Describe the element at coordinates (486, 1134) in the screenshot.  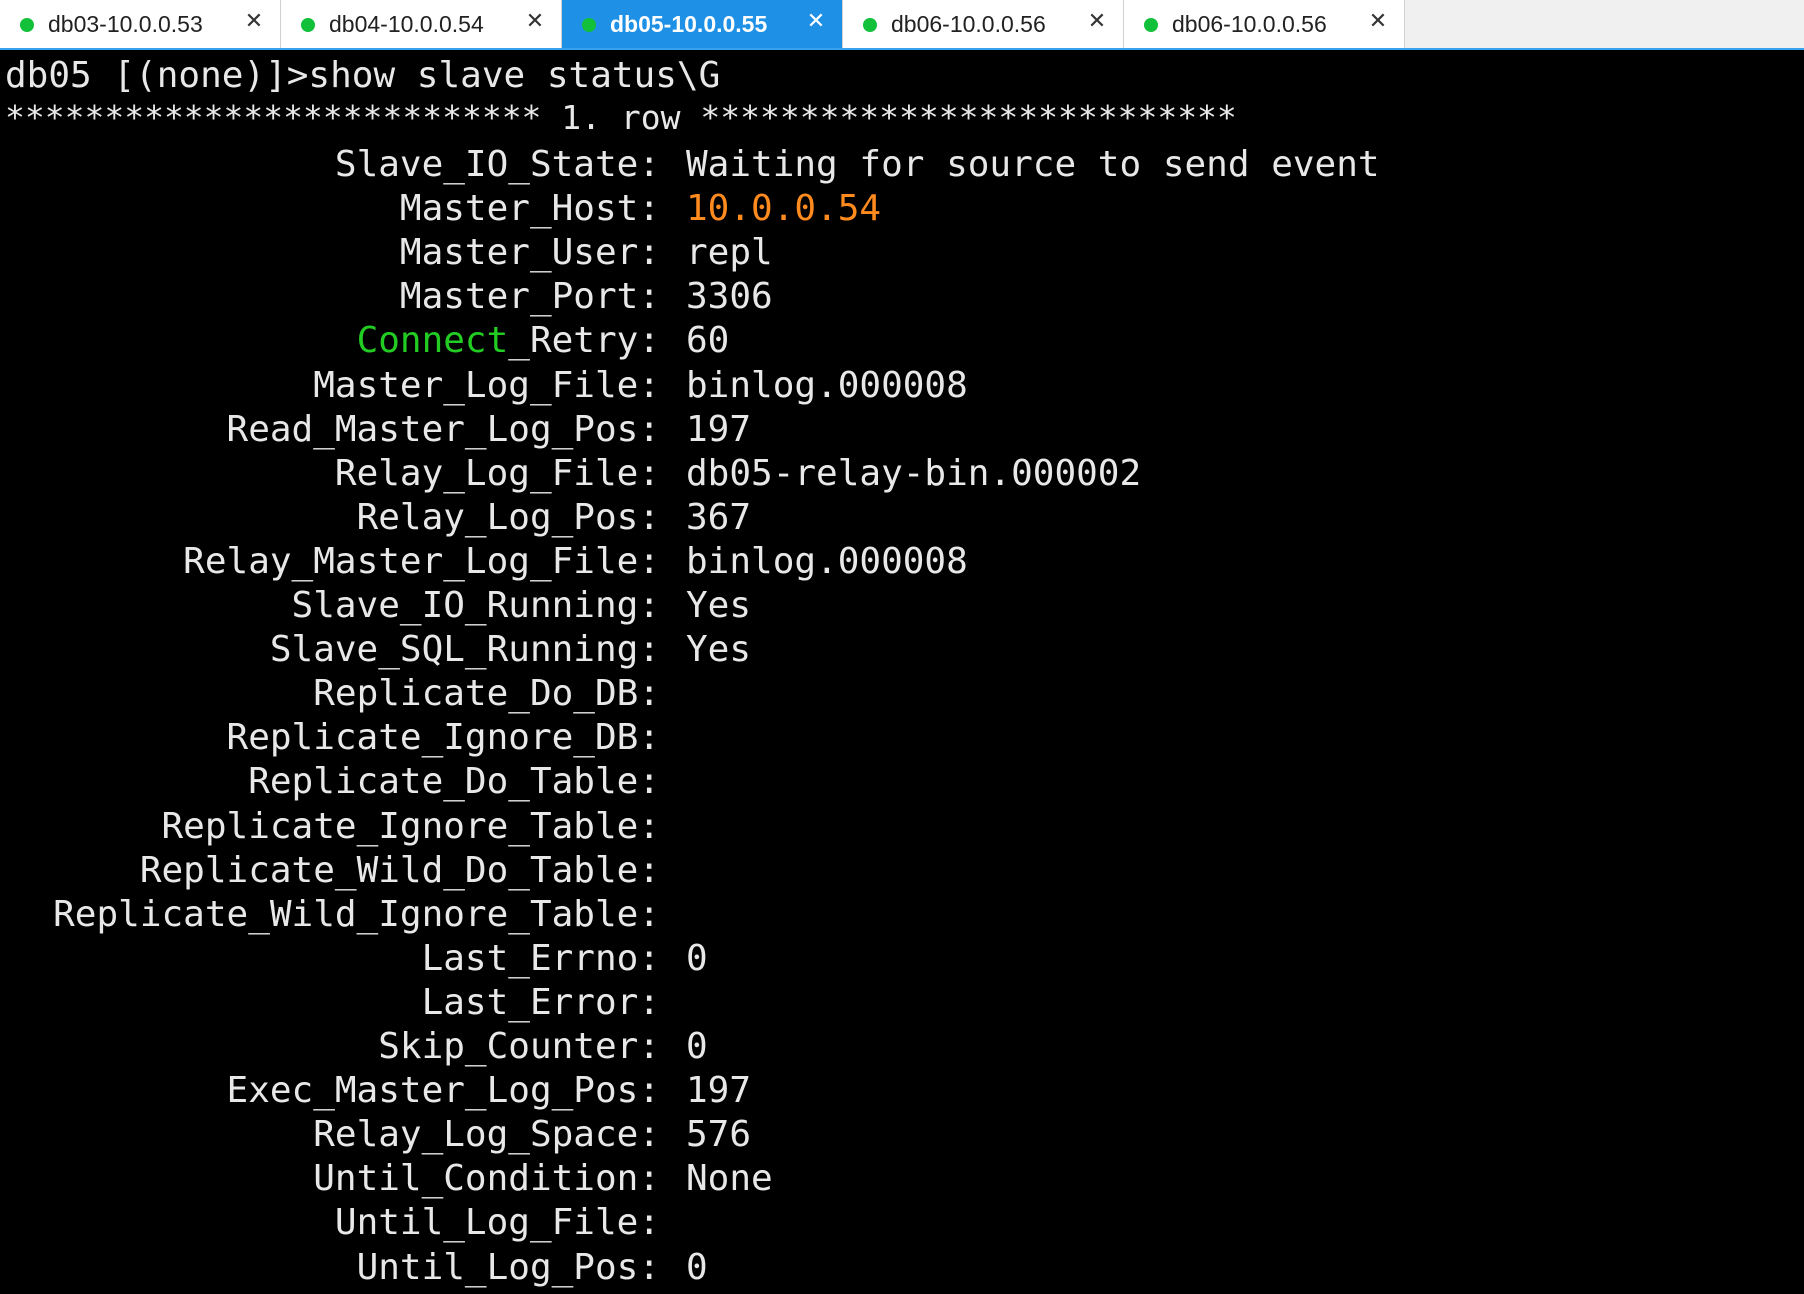
I see `field-label: Relay_Log_Space:` at that location.